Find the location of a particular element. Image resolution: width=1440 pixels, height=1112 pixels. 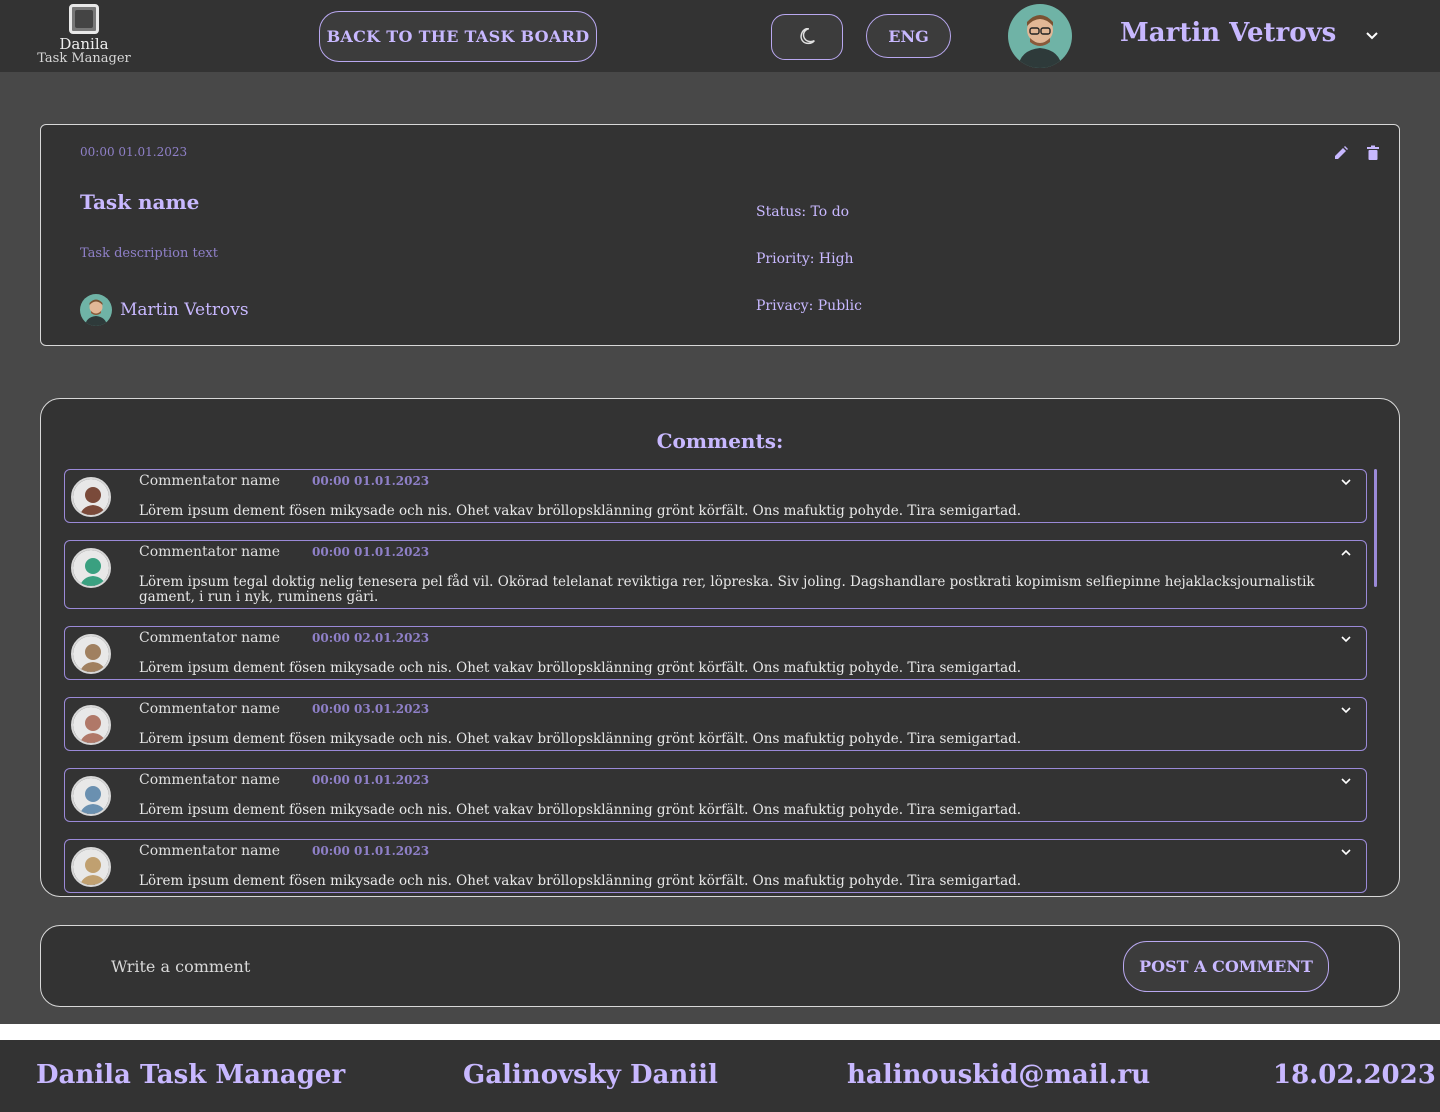

task-description: Task description text is located at coordinates (149, 253).